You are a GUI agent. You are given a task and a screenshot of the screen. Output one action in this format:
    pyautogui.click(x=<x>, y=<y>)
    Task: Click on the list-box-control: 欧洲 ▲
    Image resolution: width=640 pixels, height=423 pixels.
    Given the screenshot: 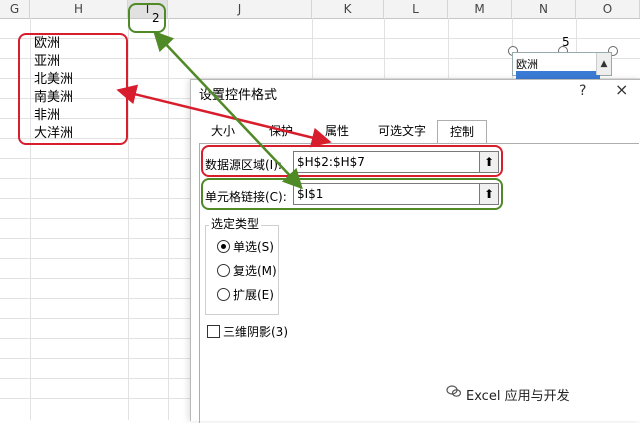 What is the action you would take?
    pyautogui.click(x=562, y=65)
    